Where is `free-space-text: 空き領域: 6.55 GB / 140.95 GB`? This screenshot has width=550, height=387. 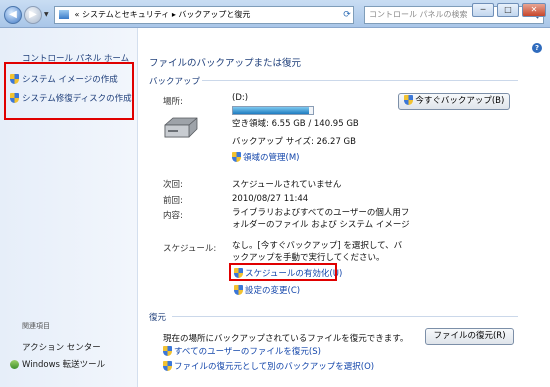
free-space-text: 空き領域: 6.55 GB / 140.95 GB is located at coordinates (295, 124).